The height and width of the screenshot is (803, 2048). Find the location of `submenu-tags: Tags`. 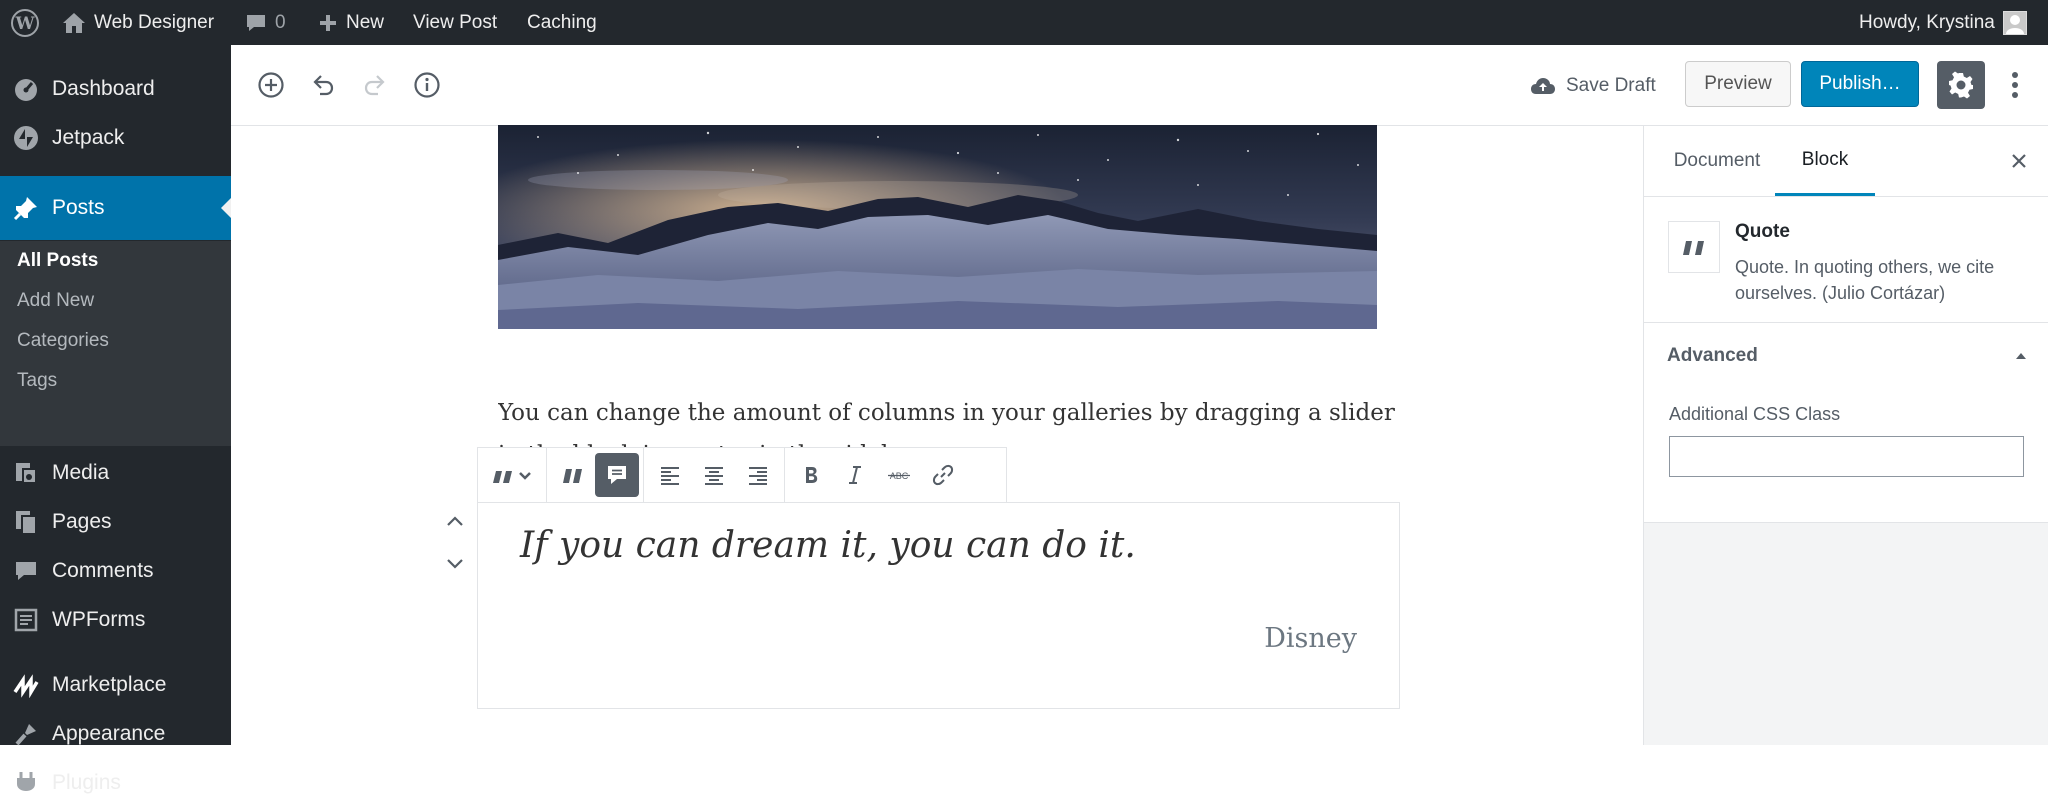

submenu-tags: Tags is located at coordinates (37, 381).